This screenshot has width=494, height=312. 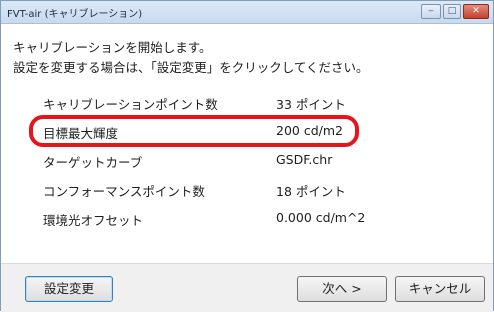 I want to click on minimize-button: ‒, so click(x=431, y=11).